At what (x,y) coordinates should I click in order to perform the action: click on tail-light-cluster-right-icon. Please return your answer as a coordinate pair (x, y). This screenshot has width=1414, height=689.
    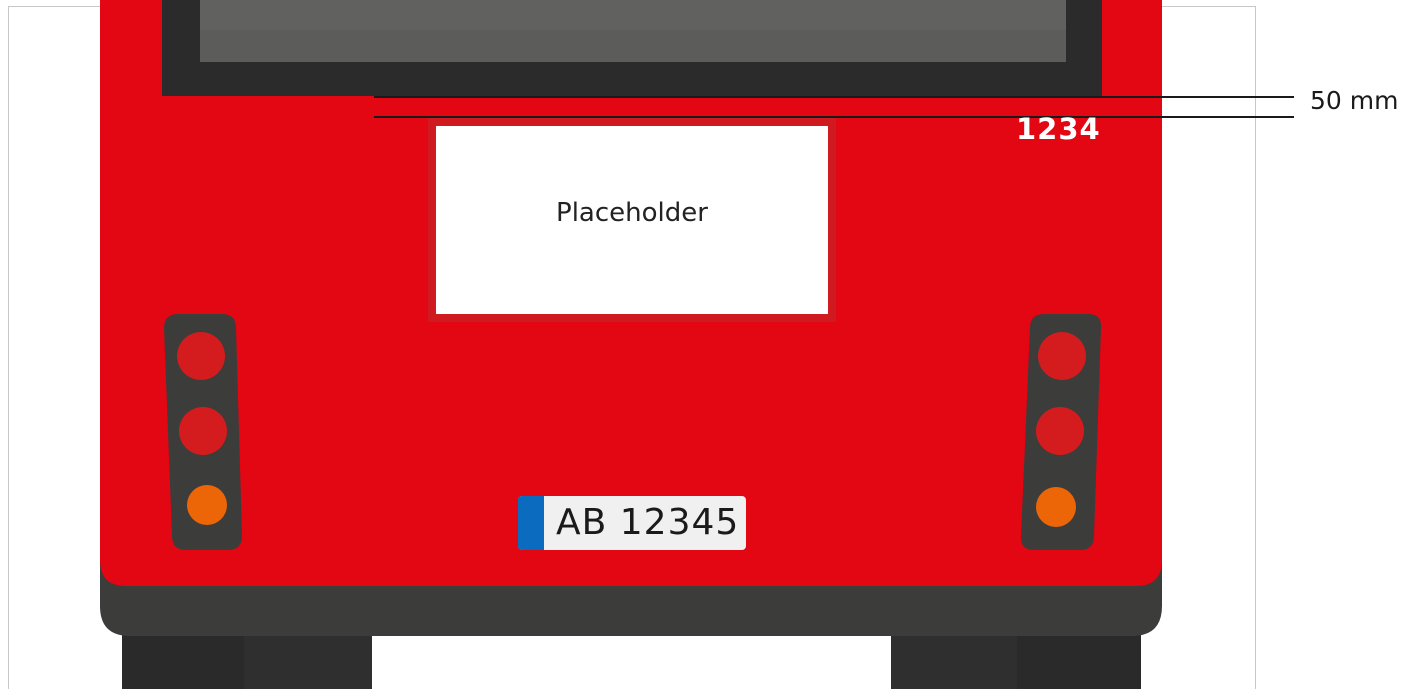
    Looking at the image, I should click on (1061, 432).